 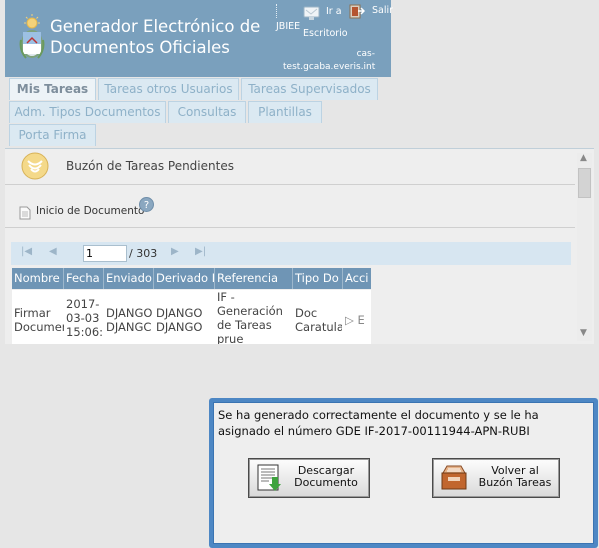 What do you see at coordinates (306, 313) in the screenshot?
I see `cell-tipo-line1: Doc` at bounding box center [306, 313].